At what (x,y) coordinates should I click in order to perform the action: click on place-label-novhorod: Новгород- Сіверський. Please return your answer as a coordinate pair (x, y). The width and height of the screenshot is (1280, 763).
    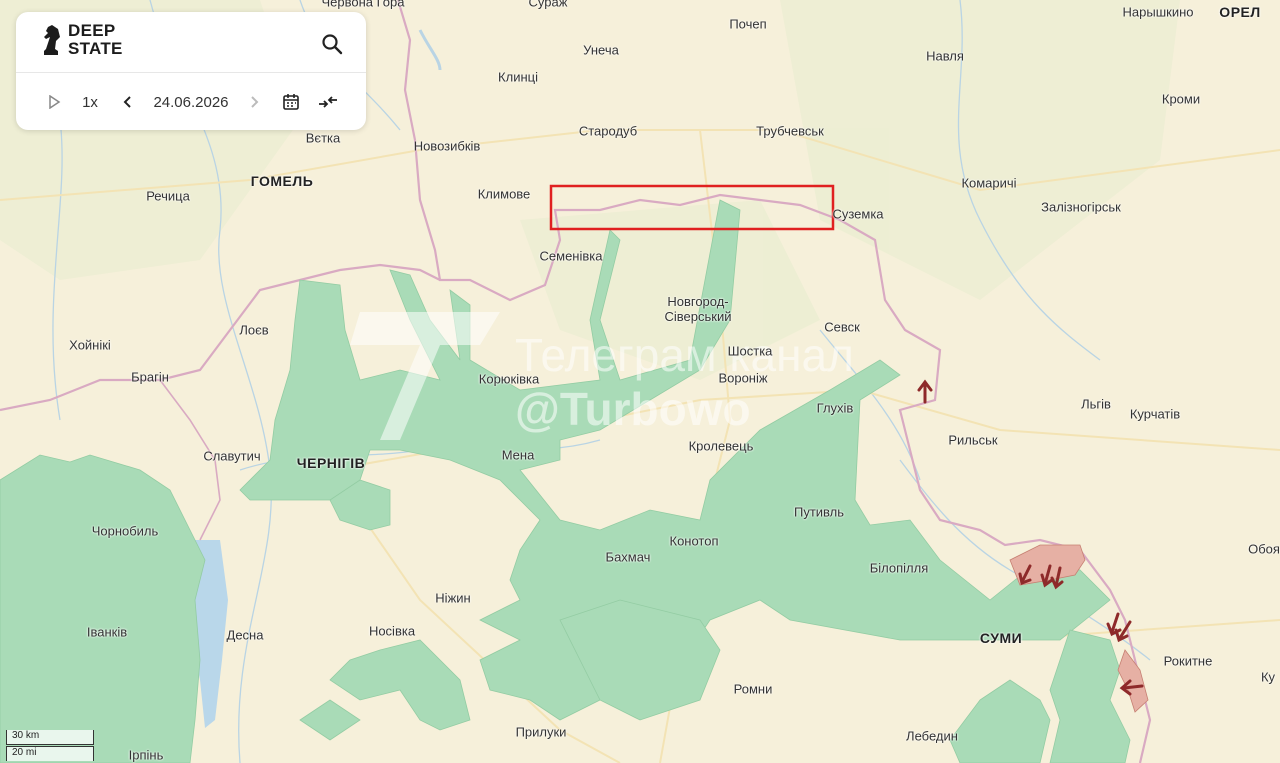
    Looking at the image, I should click on (698, 309).